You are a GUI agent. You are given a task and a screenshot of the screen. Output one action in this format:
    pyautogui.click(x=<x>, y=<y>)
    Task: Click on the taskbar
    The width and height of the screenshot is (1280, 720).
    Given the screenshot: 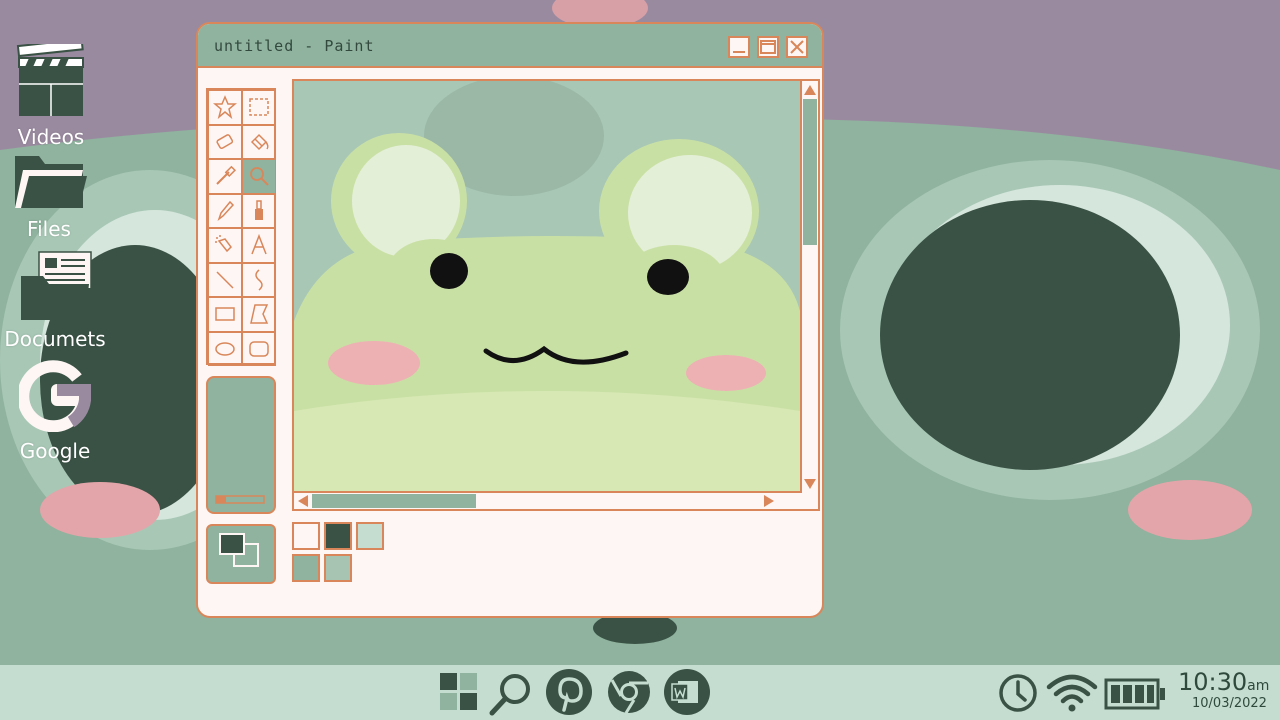 What is the action you would take?
    pyautogui.click(x=640, y=692)
    